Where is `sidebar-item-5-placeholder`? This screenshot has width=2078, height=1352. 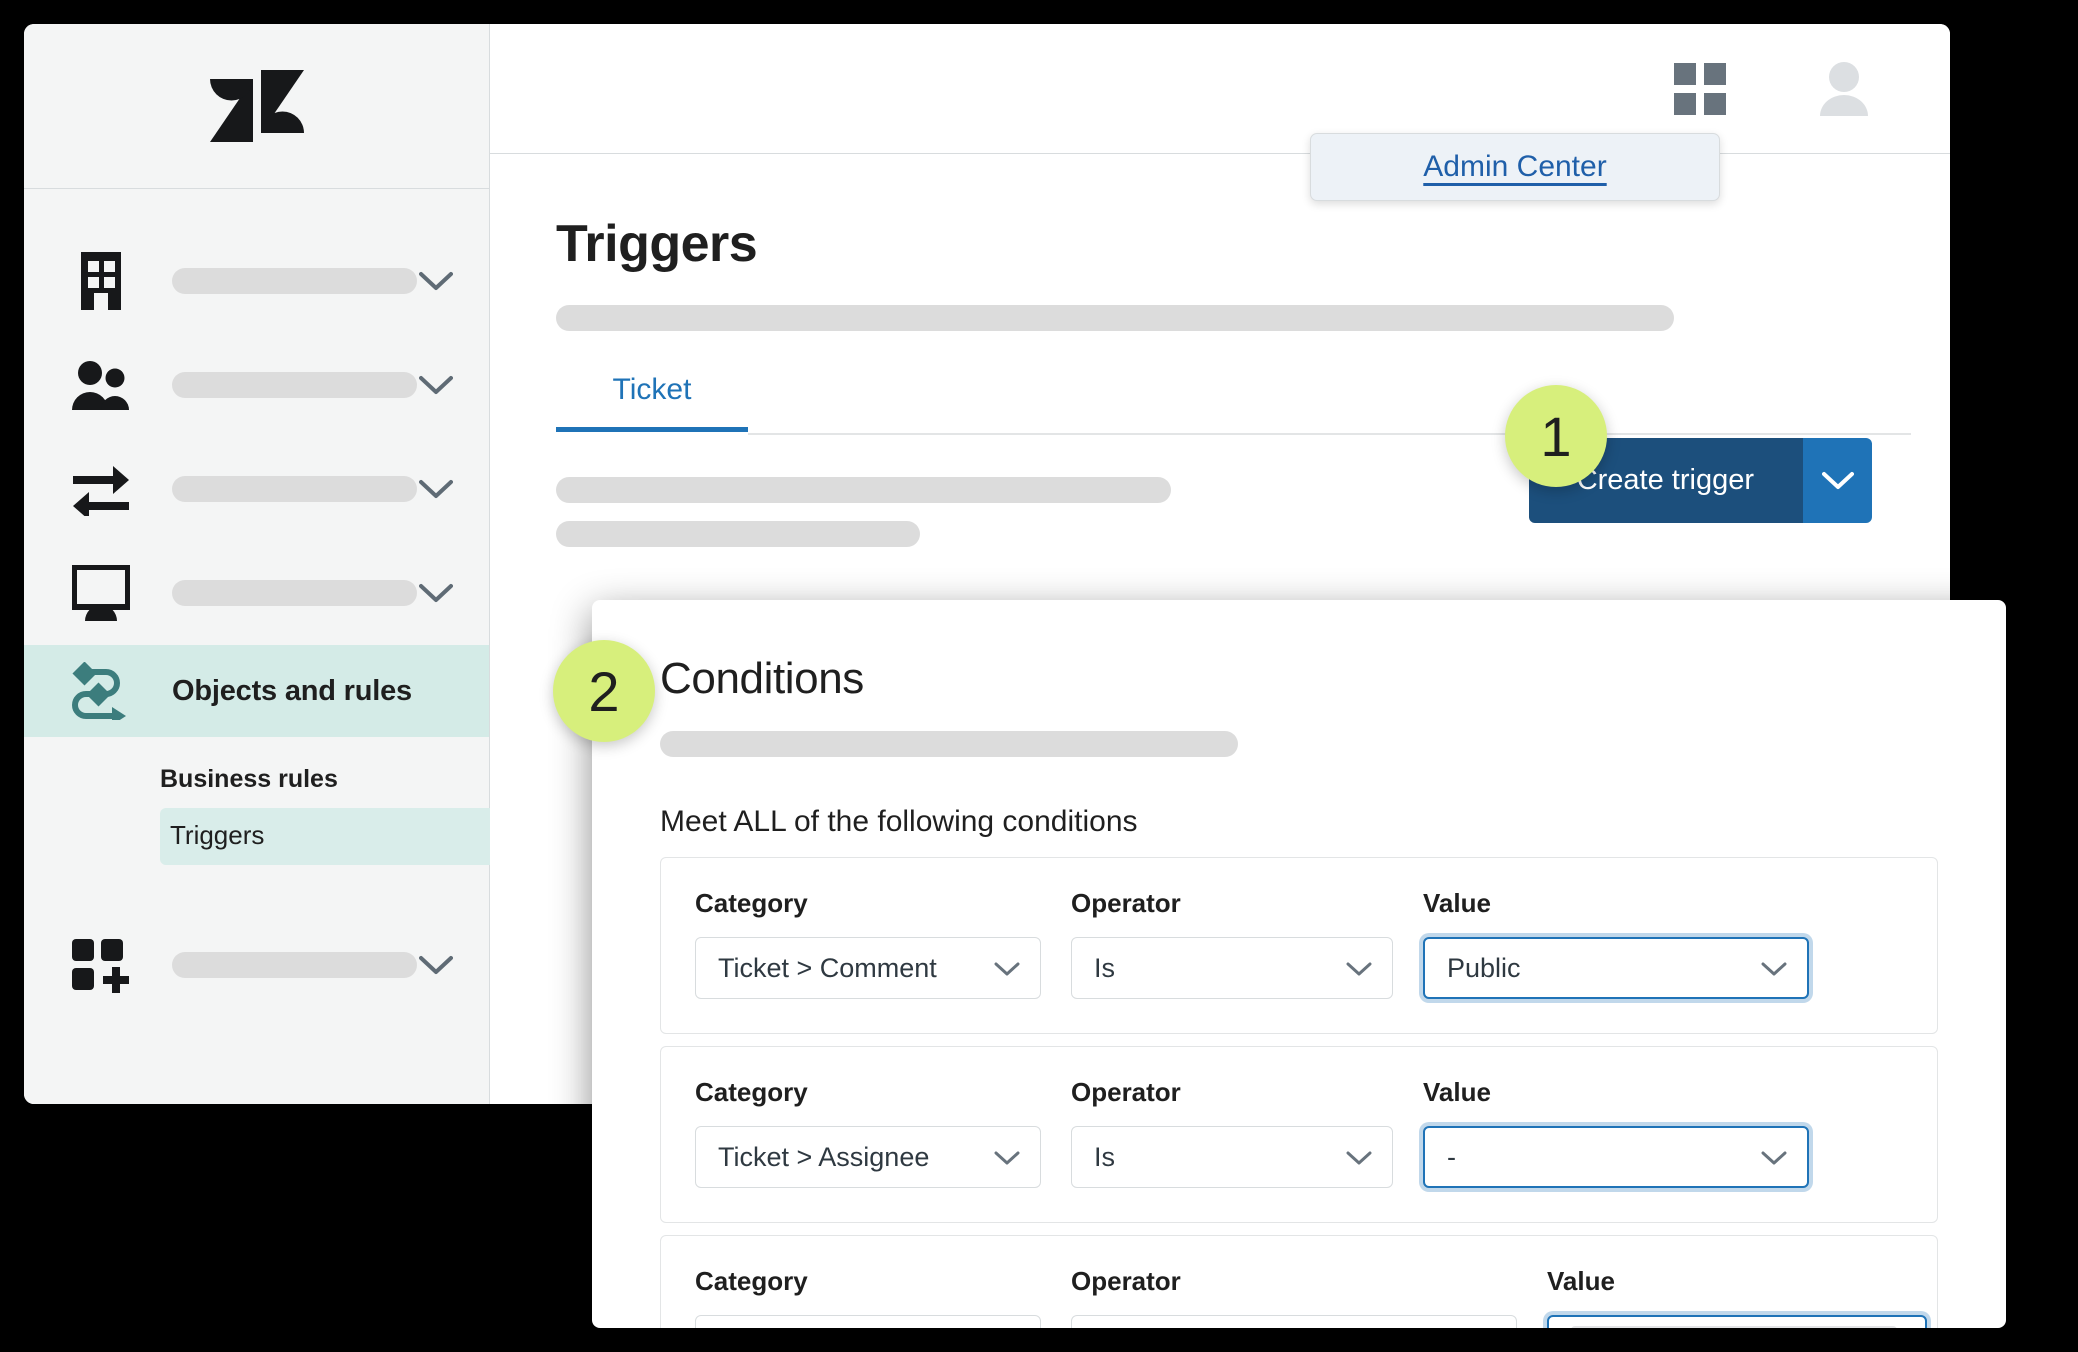 sidebar-item-5-placeholder is located at coordinates (295, 965).